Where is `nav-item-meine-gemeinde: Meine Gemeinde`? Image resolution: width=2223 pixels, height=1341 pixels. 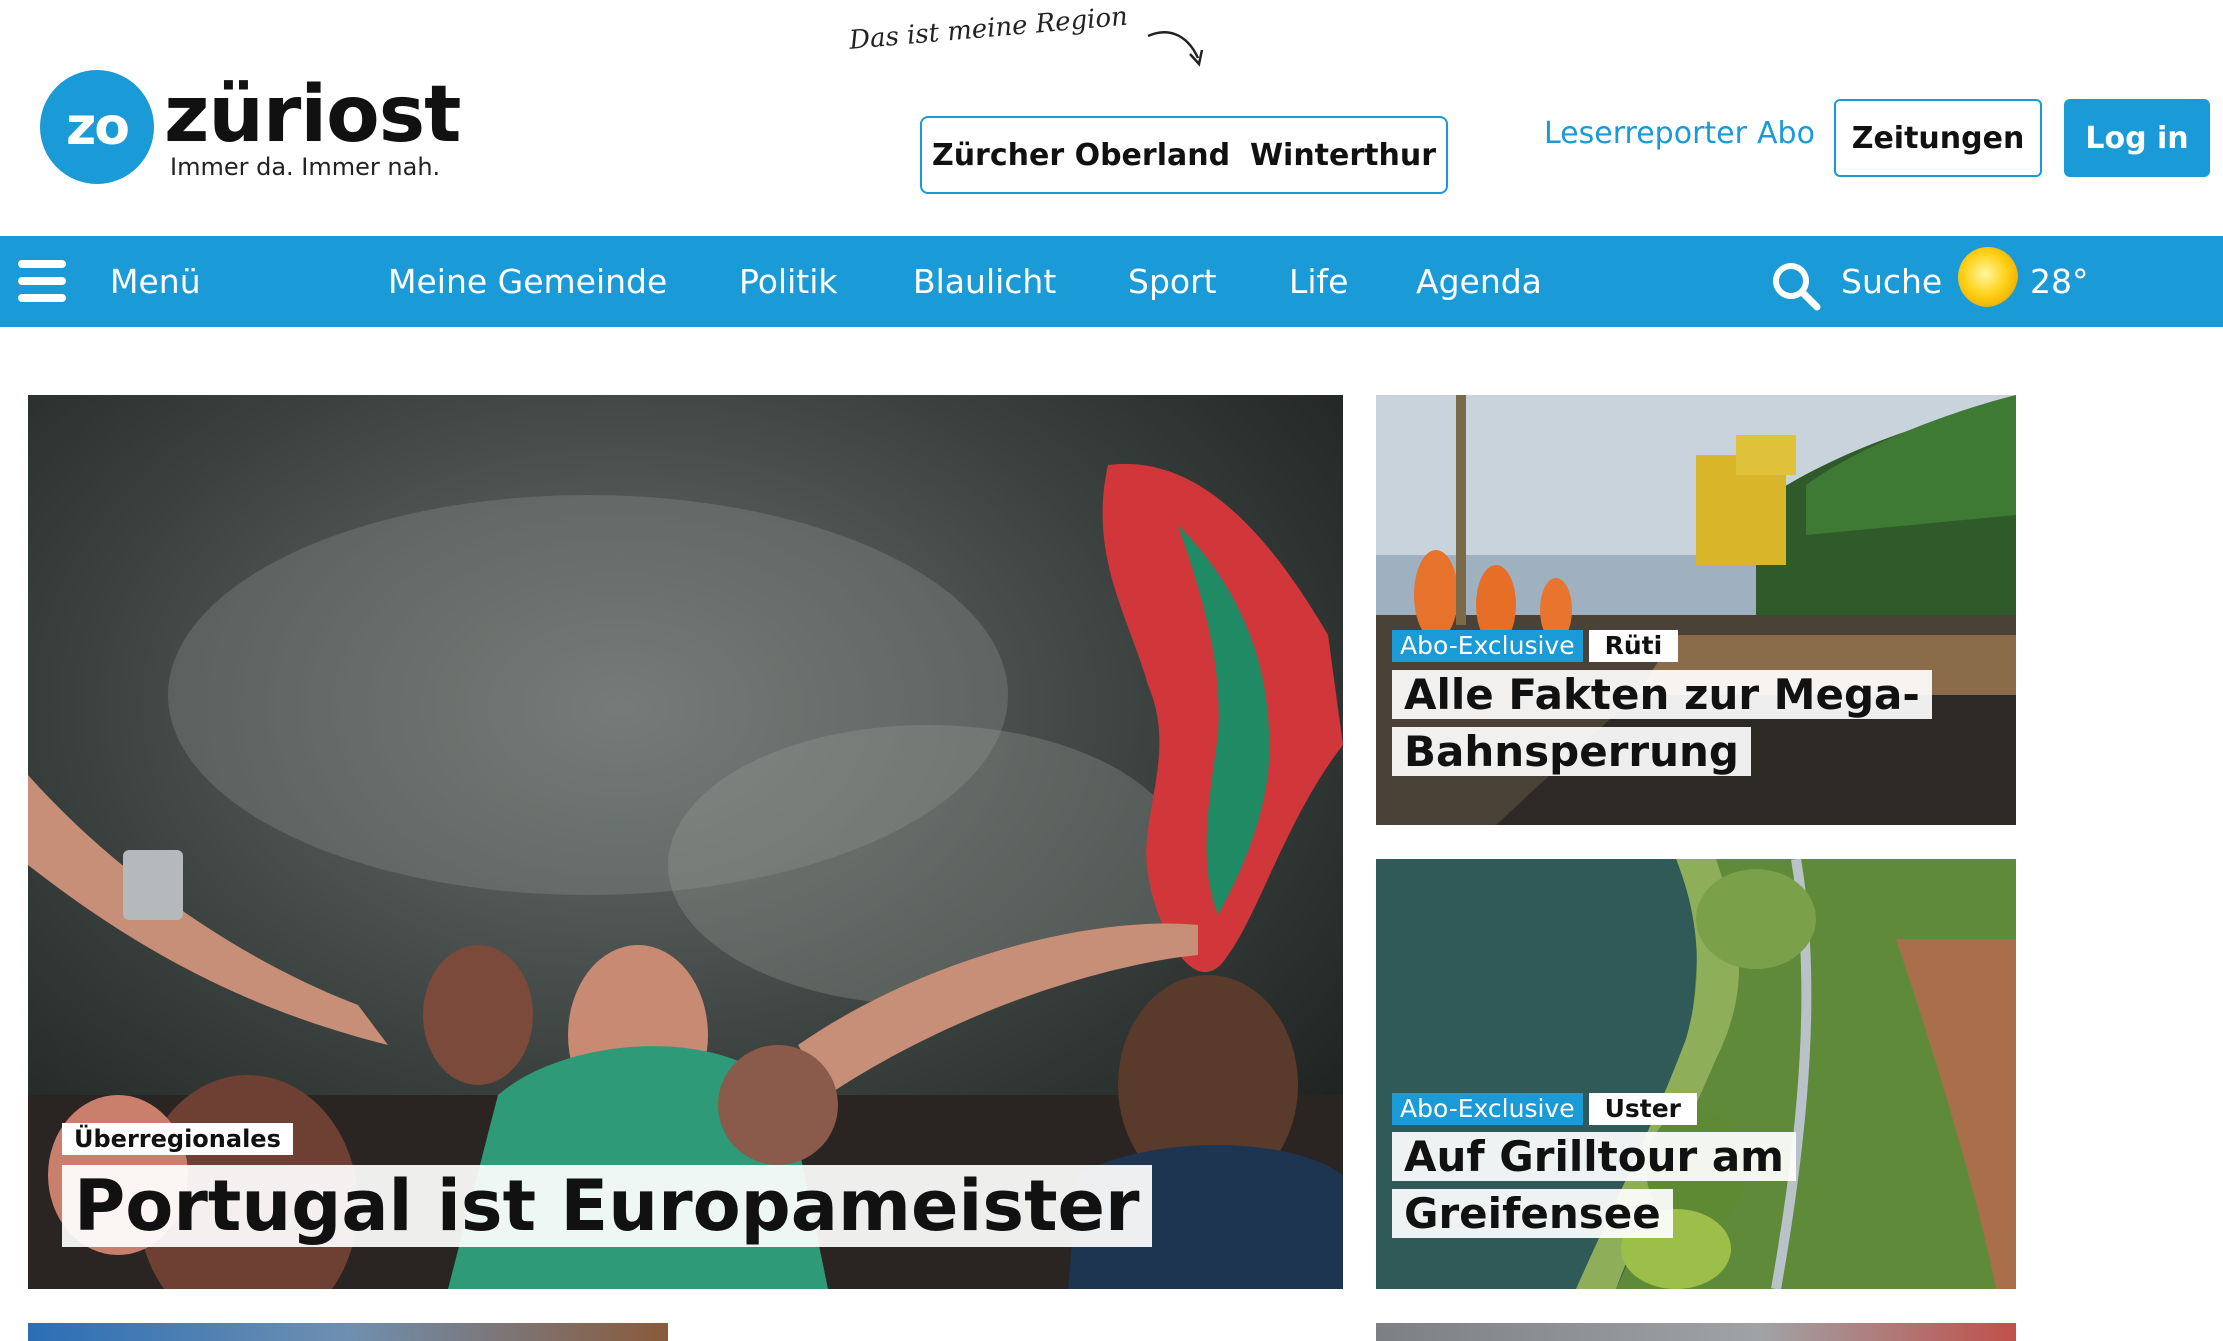 nav-item-meine-gemeinde: Meine Gemeinde is located at coordinates (527, 281).